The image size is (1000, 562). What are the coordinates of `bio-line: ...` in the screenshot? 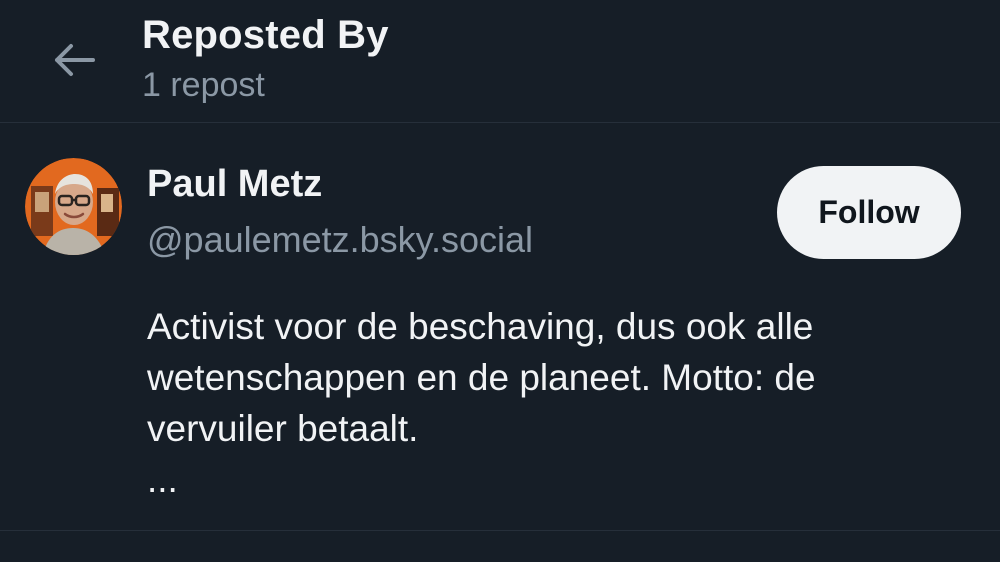 It's located at (162, 479).